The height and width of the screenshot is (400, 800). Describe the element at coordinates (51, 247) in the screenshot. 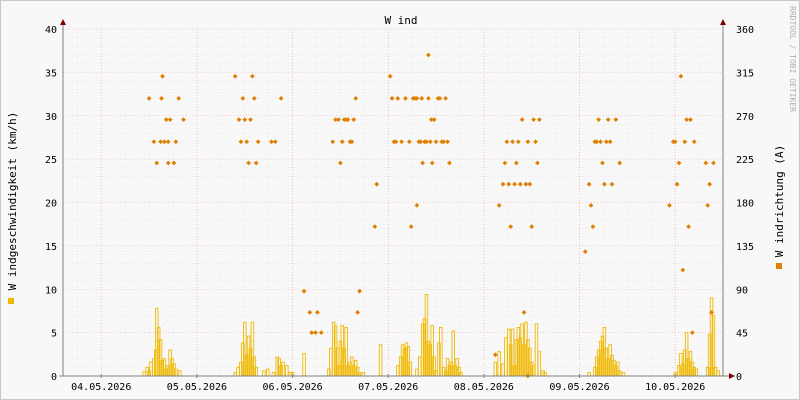

I see `y-left-tick-label: 15` at that location.